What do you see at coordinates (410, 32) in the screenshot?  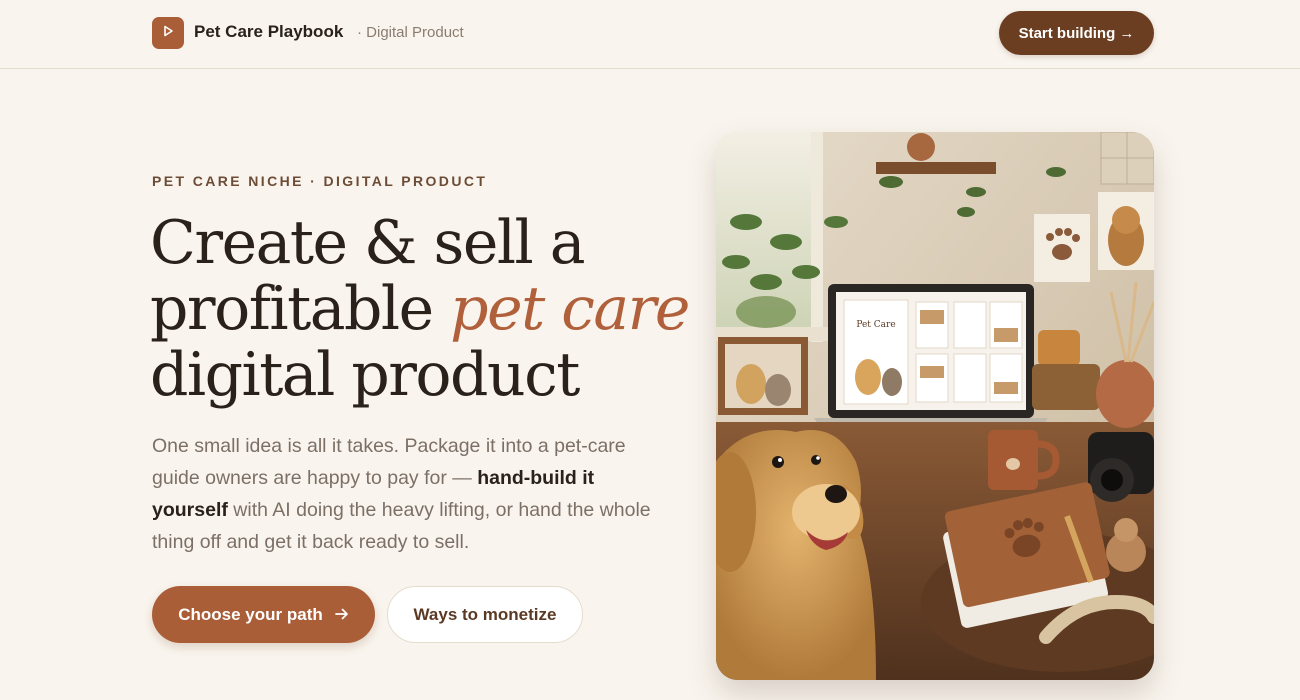 I see `brand-subtitle: · Digital Product` at bounding box center [410, 32].